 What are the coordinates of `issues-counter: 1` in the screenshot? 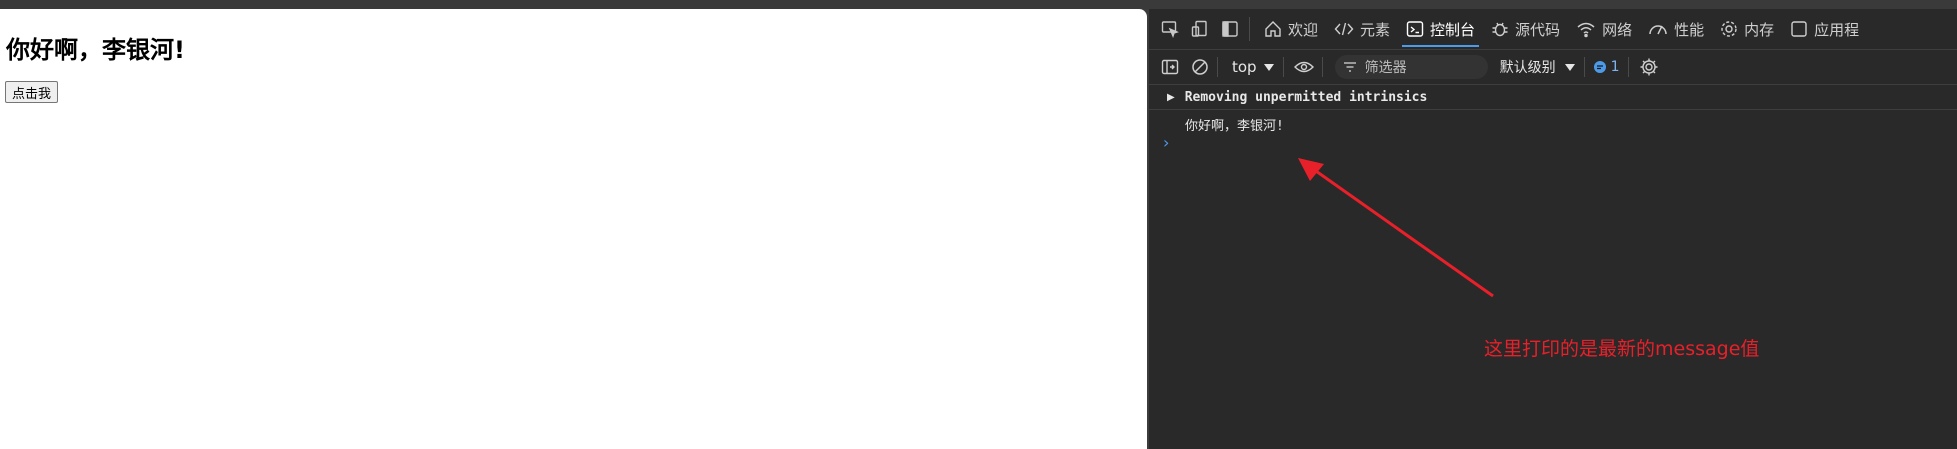 It's located at (1606, 67).